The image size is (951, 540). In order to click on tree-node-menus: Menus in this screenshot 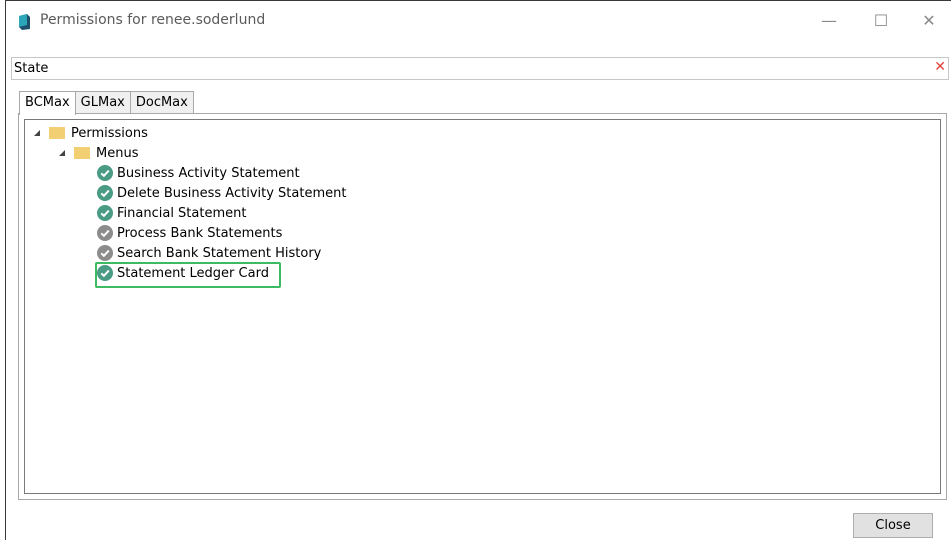, I will do `click(98, 153)`.